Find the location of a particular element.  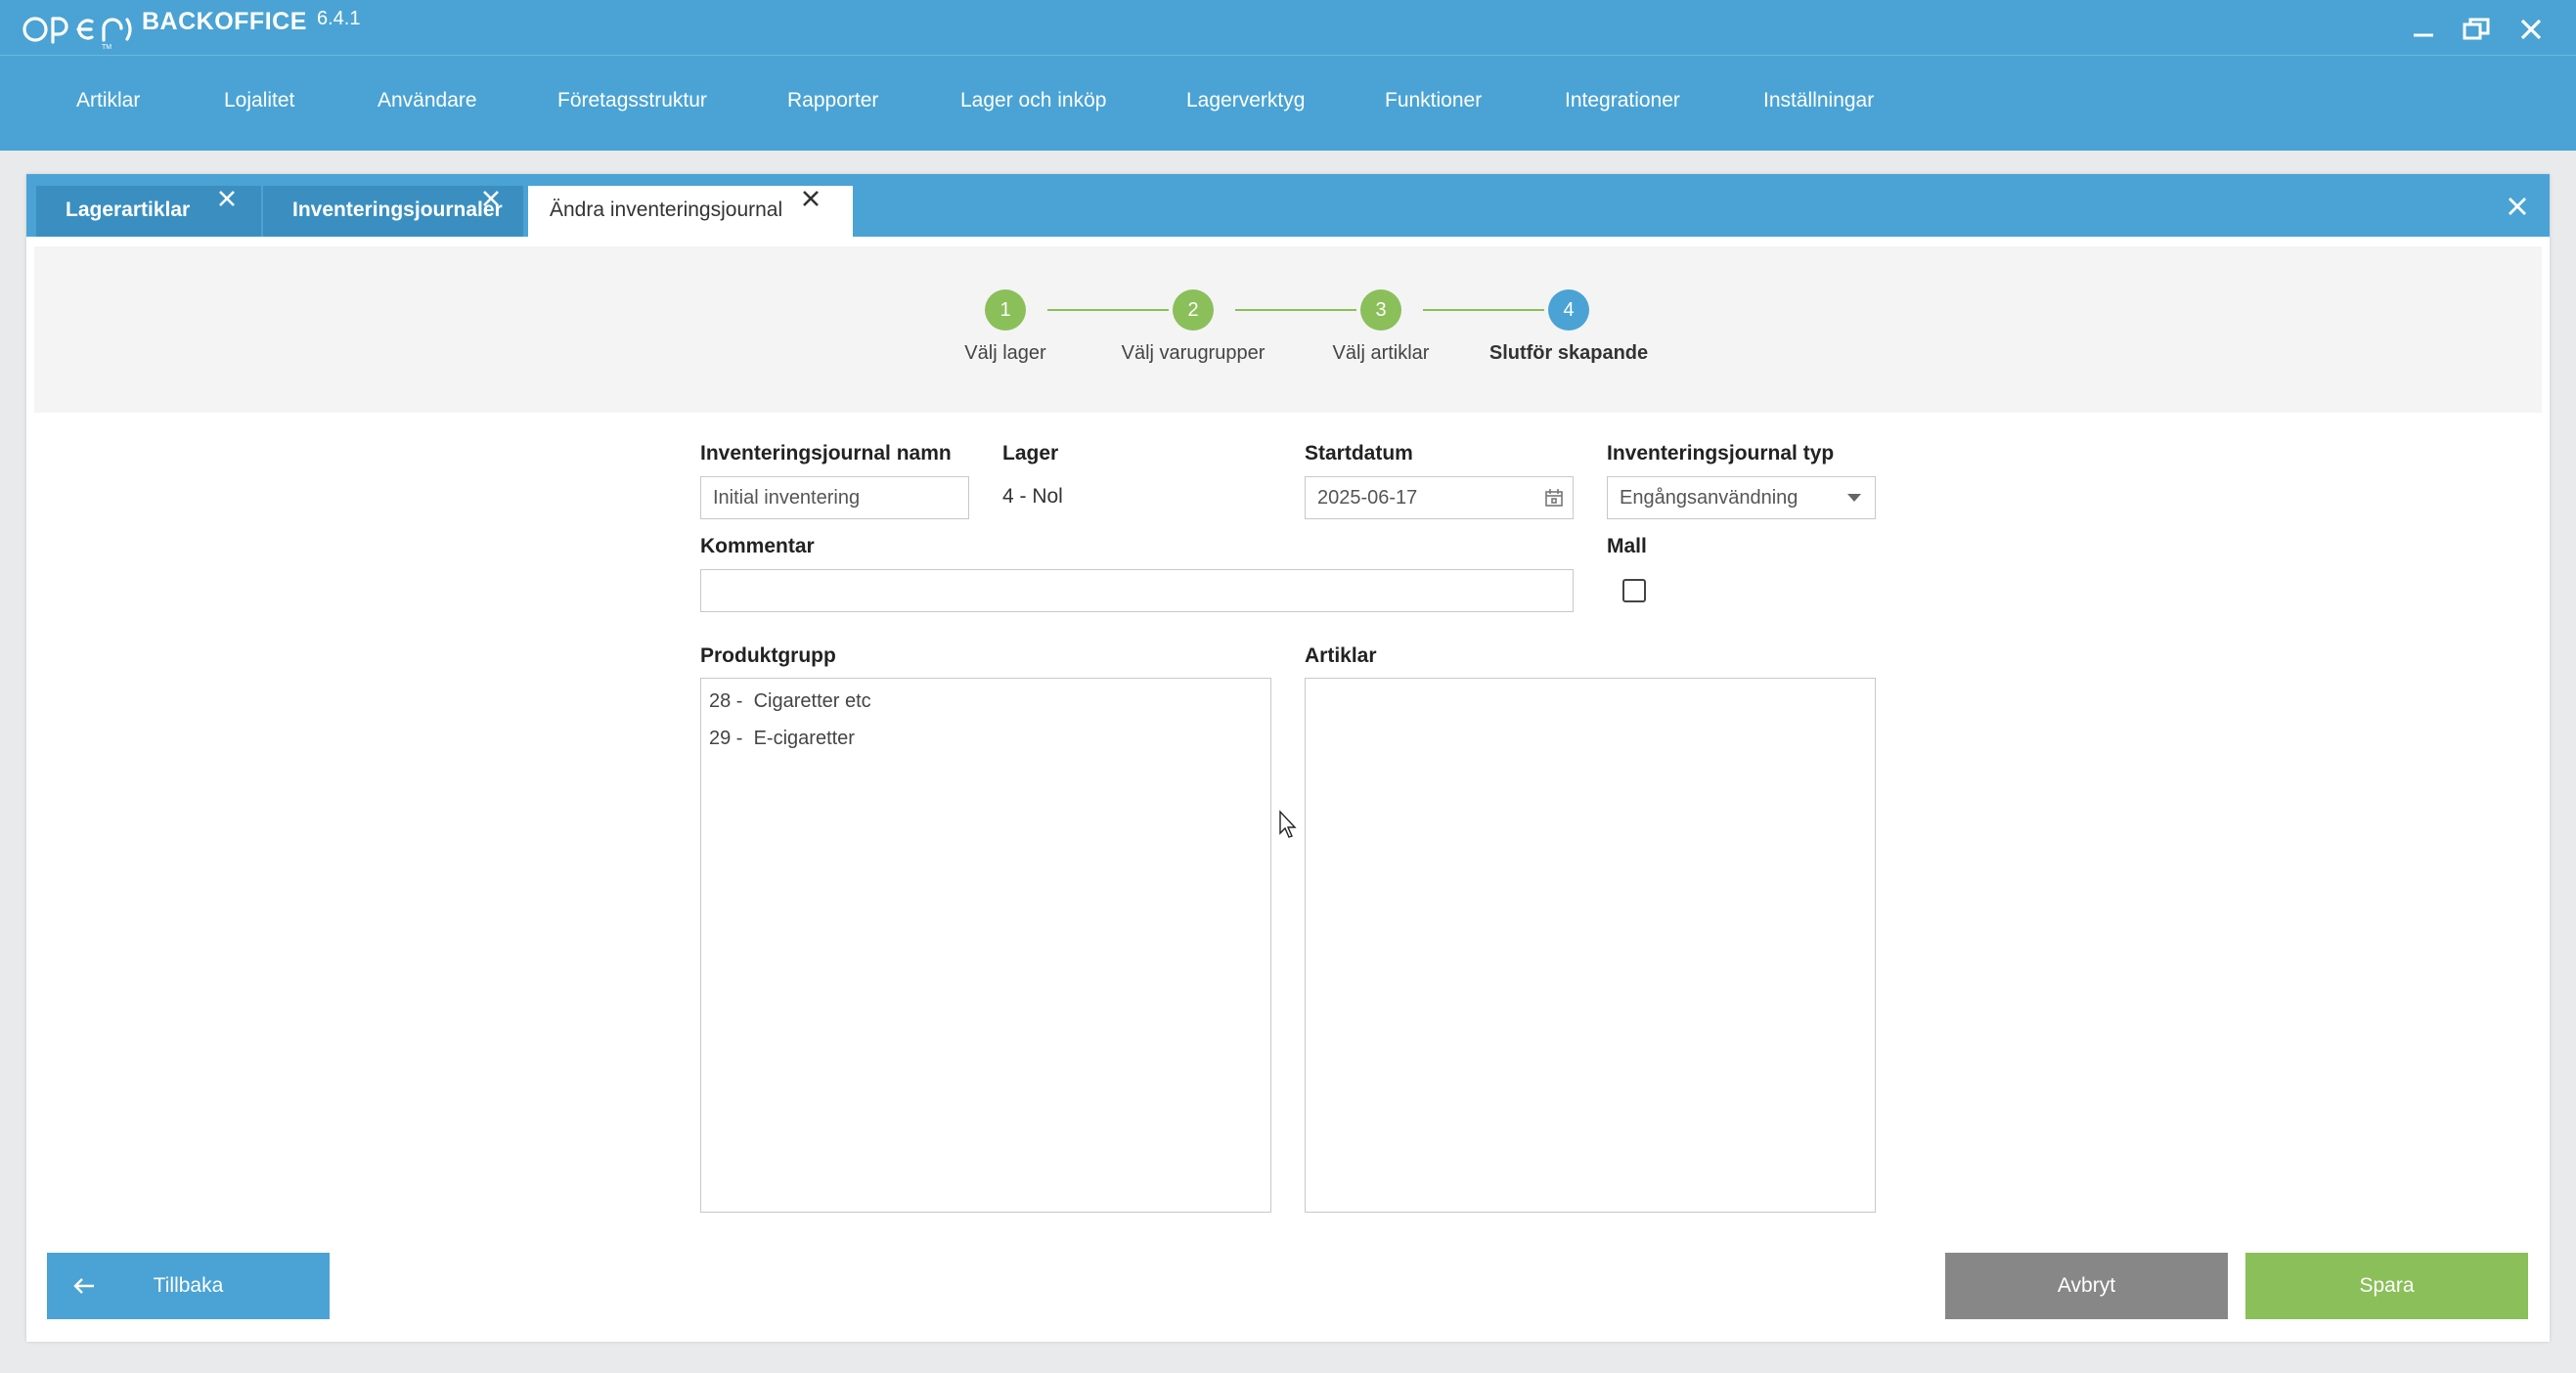

tab-label: Lagerartiklar is located at coordinates (128, 210).